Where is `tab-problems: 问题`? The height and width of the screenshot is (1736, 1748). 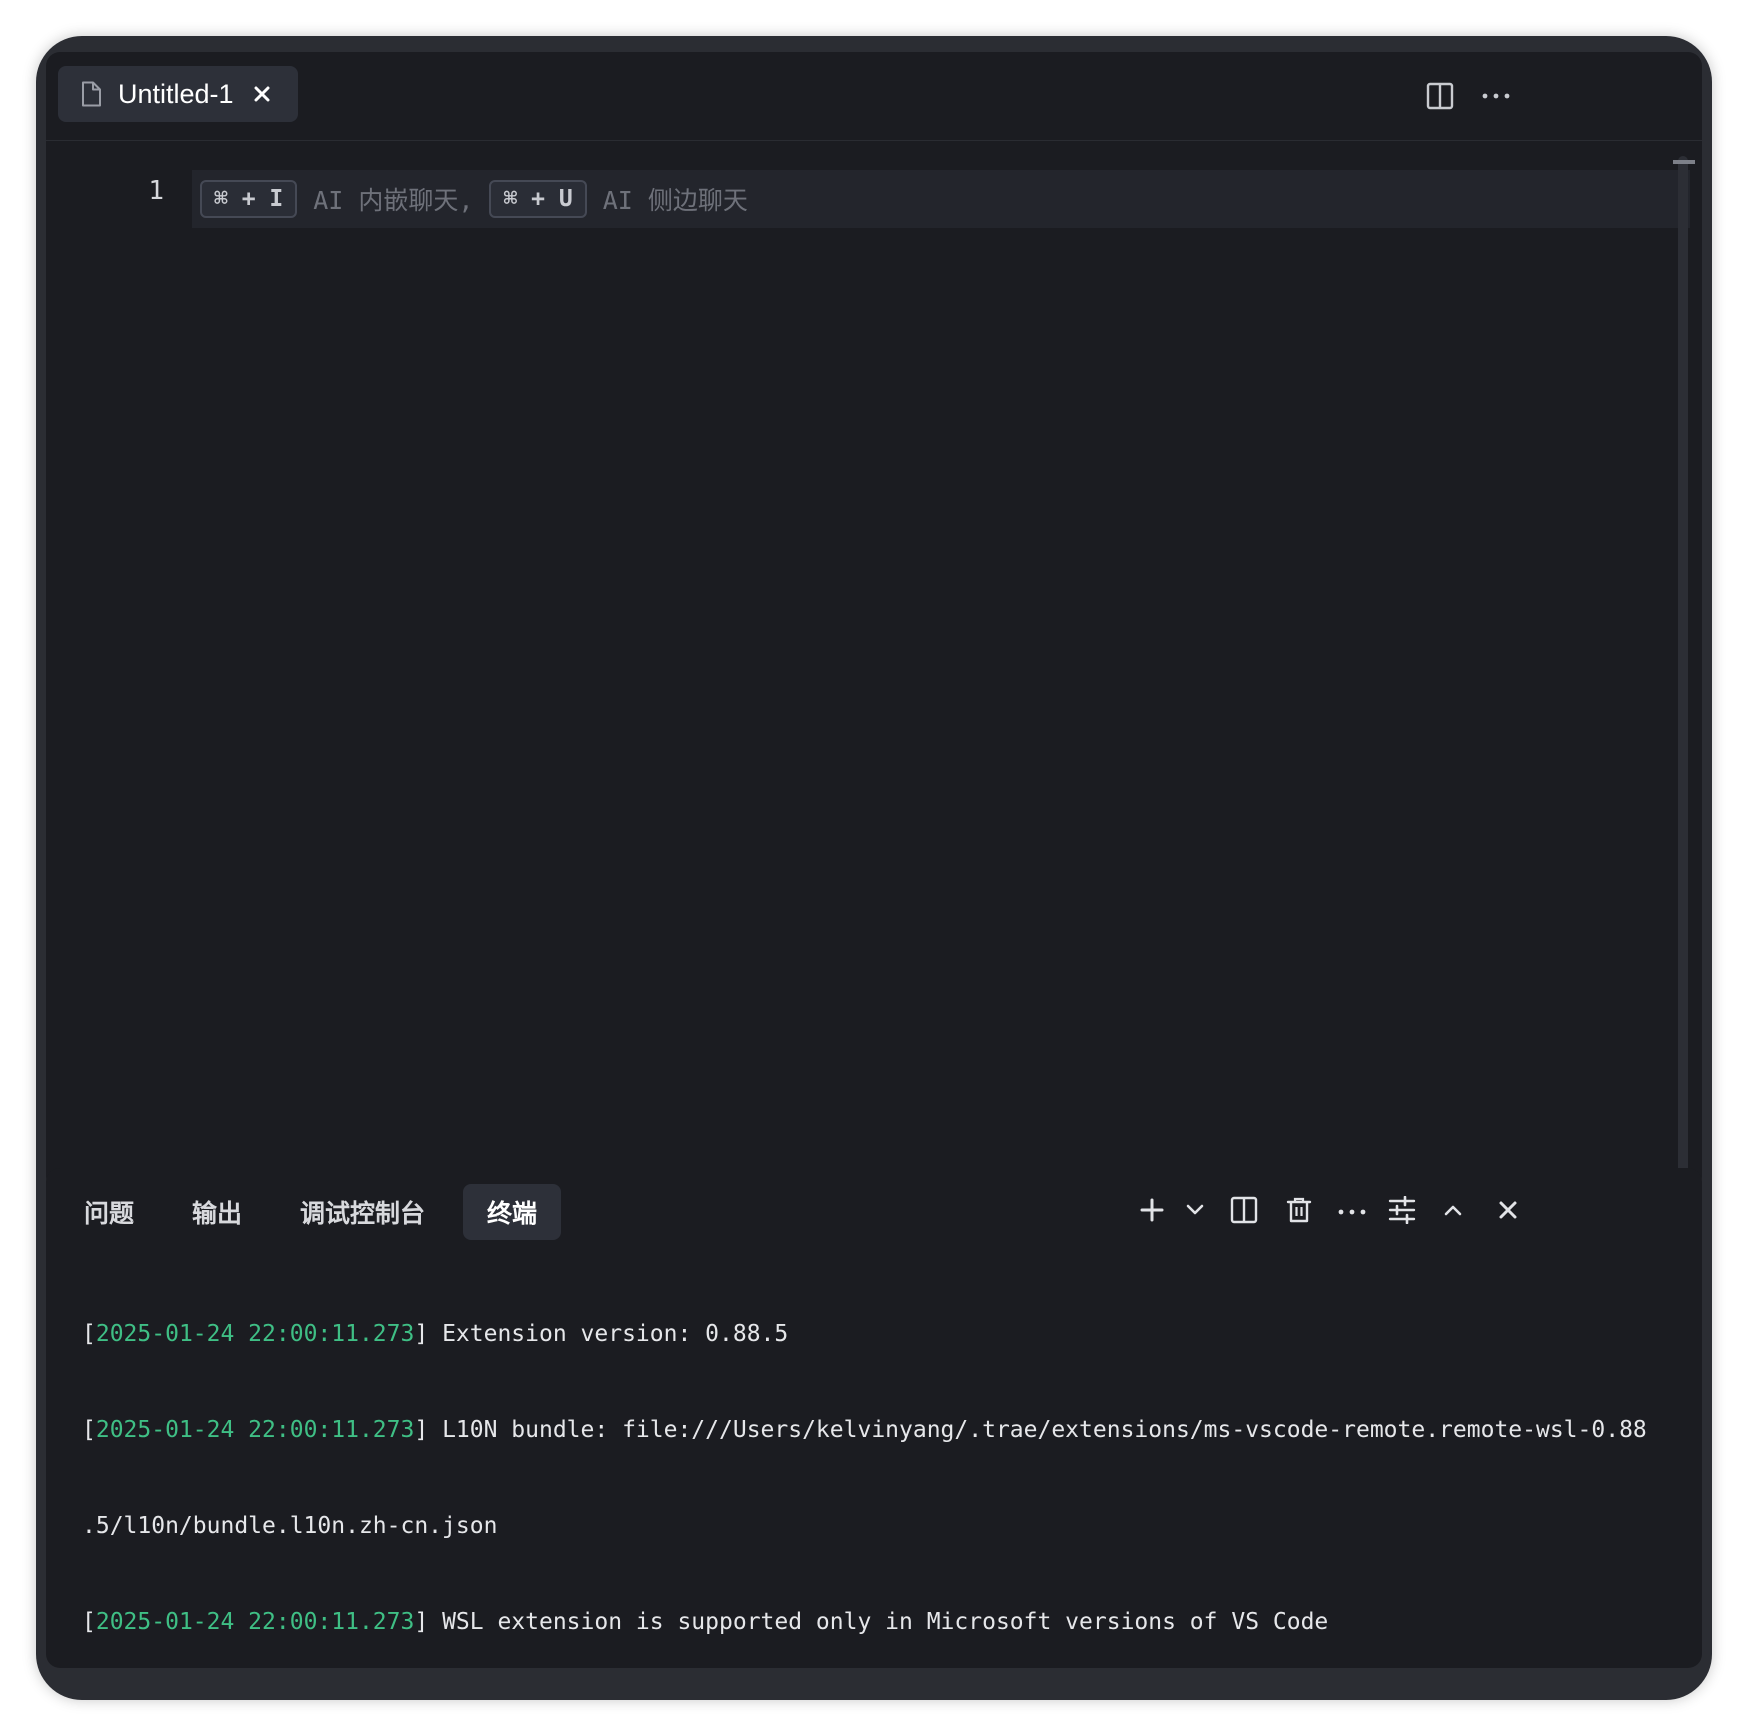
tab-problems: 问题 is located at coordinates (109, 1212).